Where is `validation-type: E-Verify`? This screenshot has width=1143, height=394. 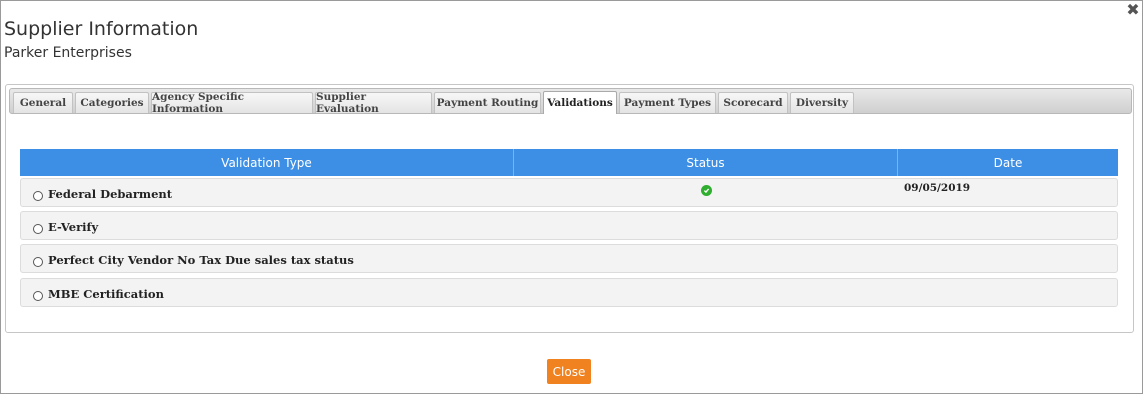
validation-type: E-Verify is located at coordinates (73, 227).